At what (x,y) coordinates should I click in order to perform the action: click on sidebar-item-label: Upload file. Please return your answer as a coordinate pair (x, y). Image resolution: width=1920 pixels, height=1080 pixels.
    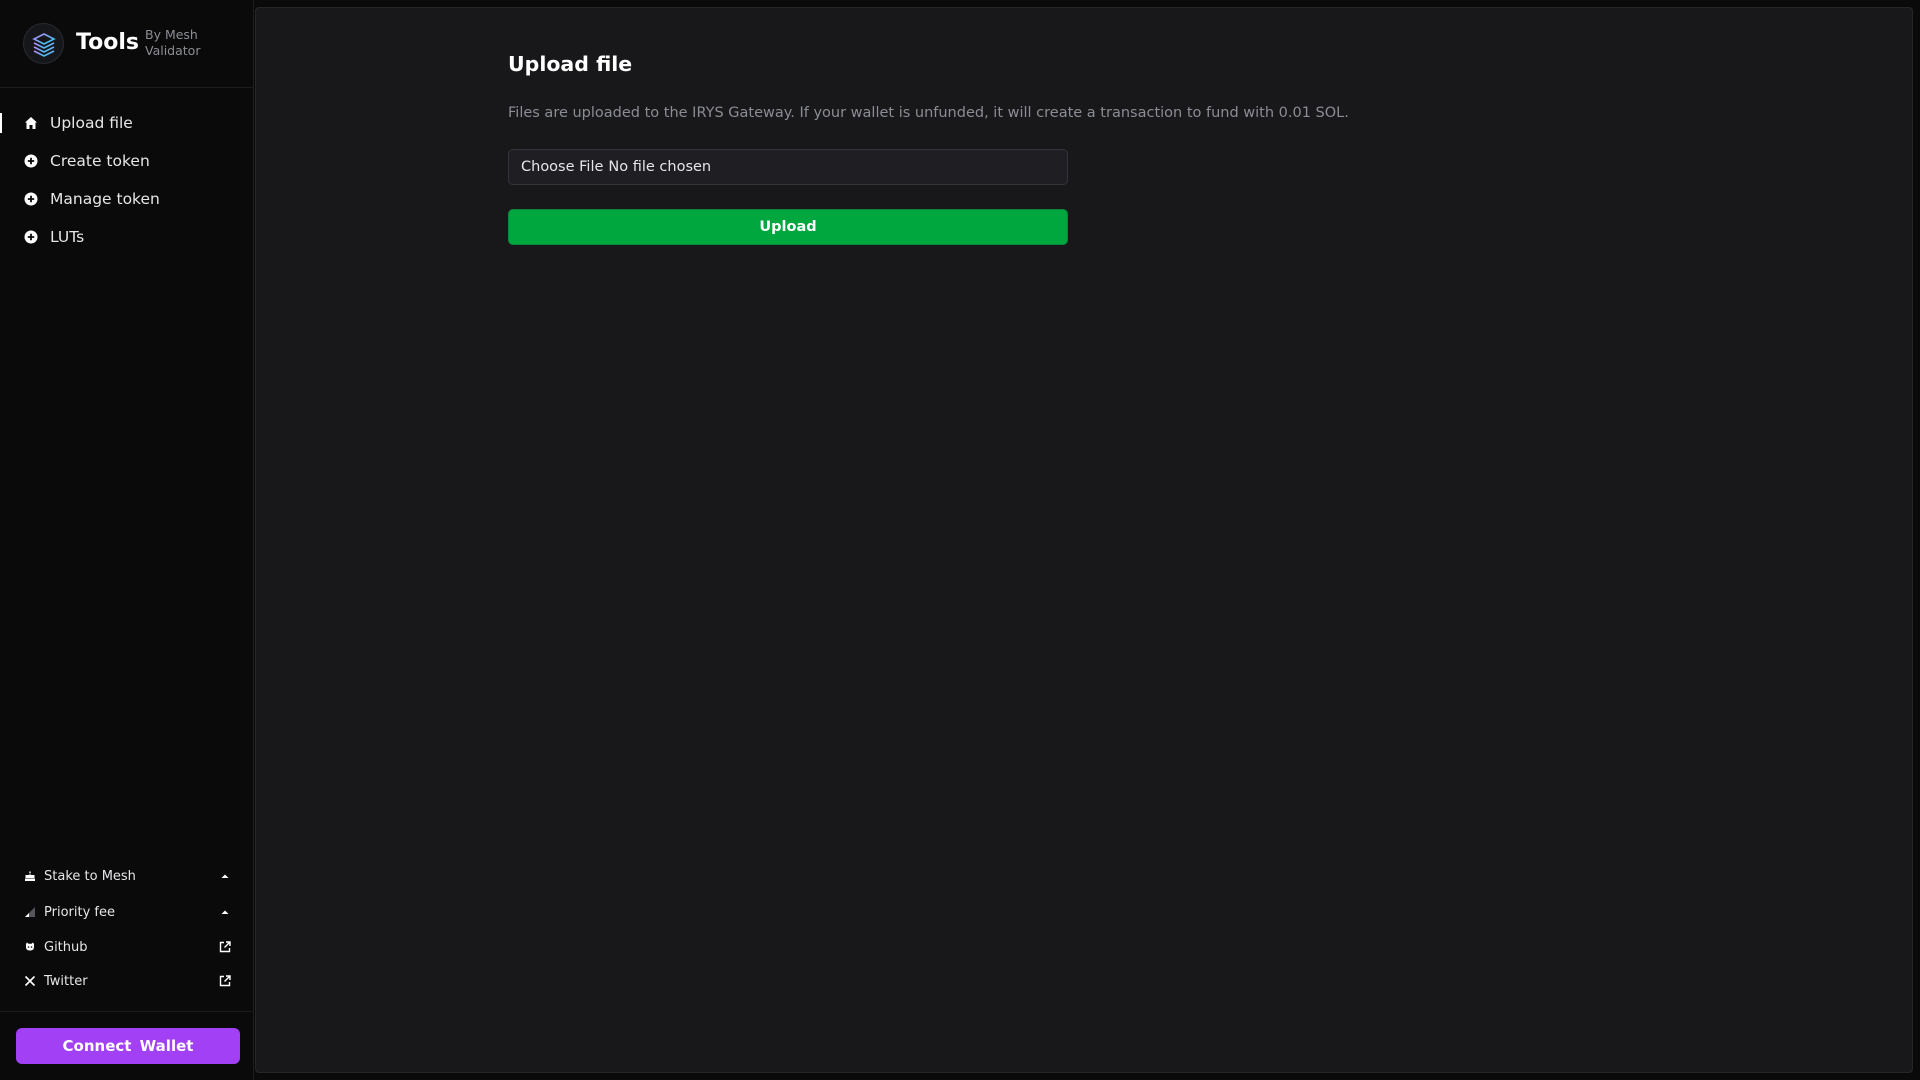
    Looking at the image, I should click on (91, 123).